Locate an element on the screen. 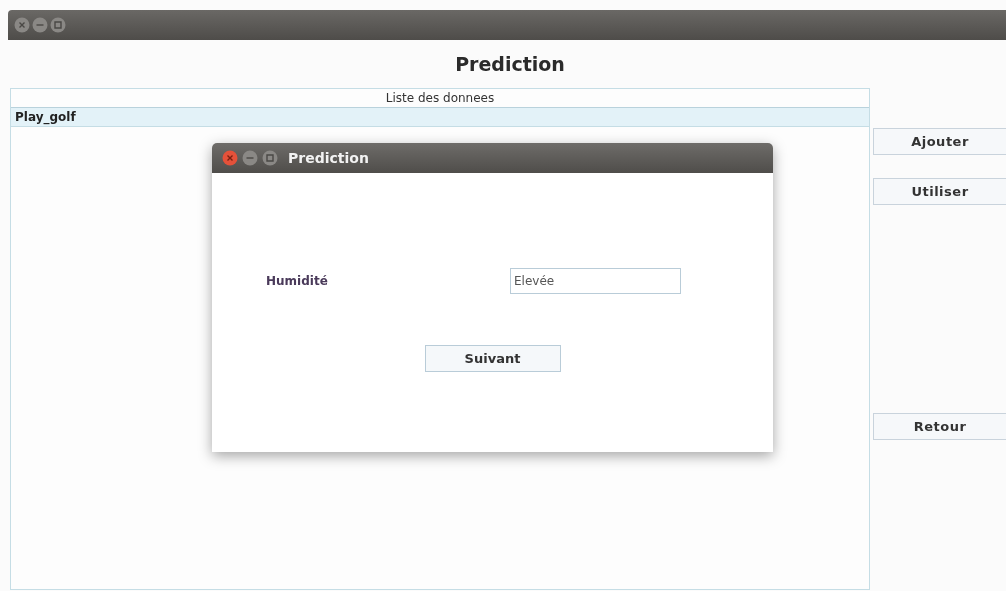 The image size is (1006, 591). dialog-title: Prediction is located at coordinates (328, 158).